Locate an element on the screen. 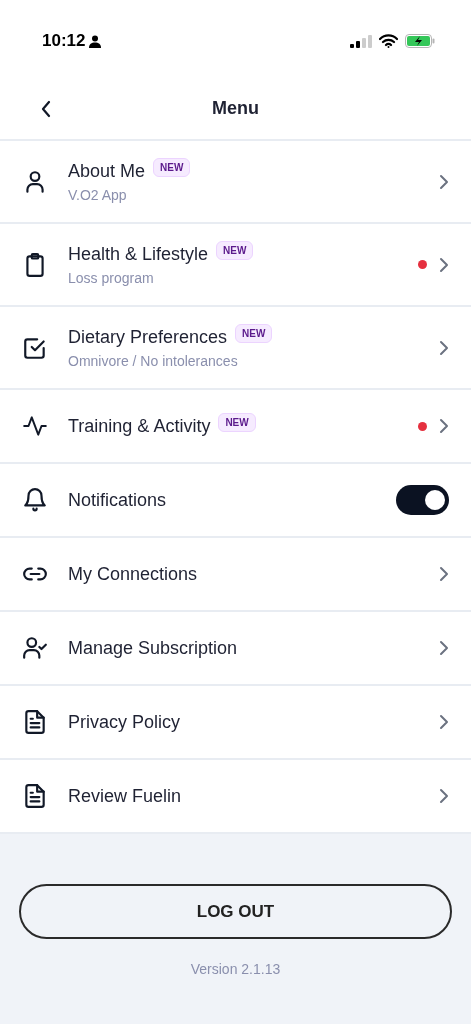 The height and width of the screenshot is (1024, 471). menu-row: Health & Lifestyle NEW Loss program is located at coordinates (235, 265).